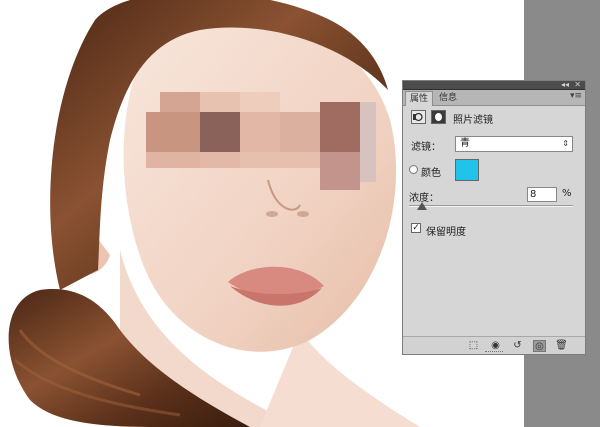 The height and width of the screenshot is (427, 600). I want to click on slider-track, so click(491, 206).